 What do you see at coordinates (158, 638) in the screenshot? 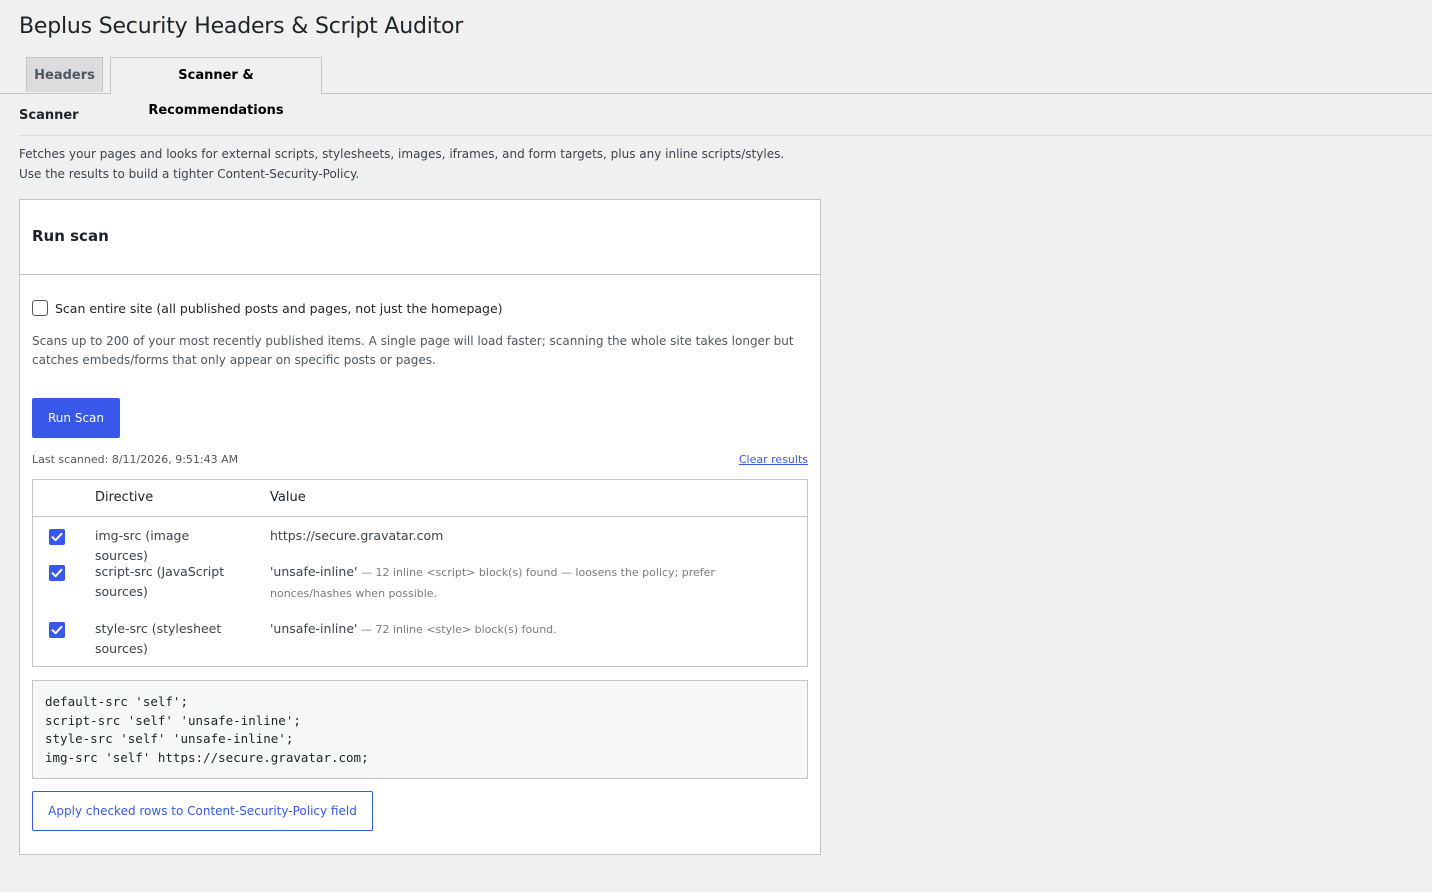
I see `row-directive: style-src (stylesheet sources)` at bounding box center [158, 638].